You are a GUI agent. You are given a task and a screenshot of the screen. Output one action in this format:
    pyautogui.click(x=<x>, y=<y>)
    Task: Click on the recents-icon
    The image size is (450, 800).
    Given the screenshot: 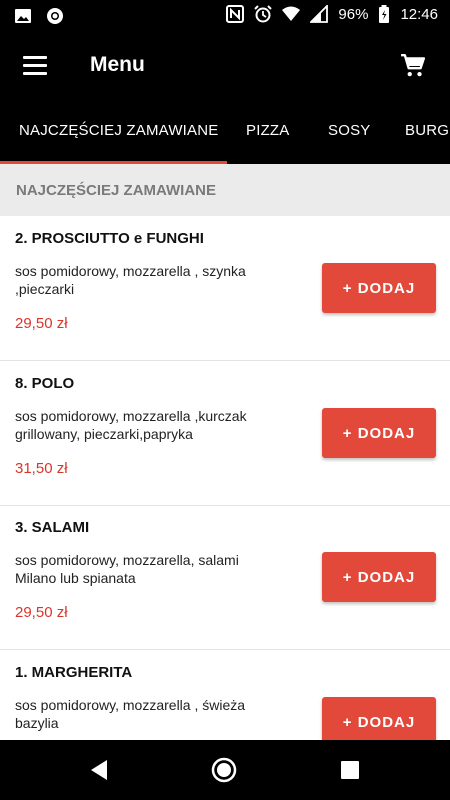 What is the action you would take?
    pyautogui.click(x=350, y=770)
    